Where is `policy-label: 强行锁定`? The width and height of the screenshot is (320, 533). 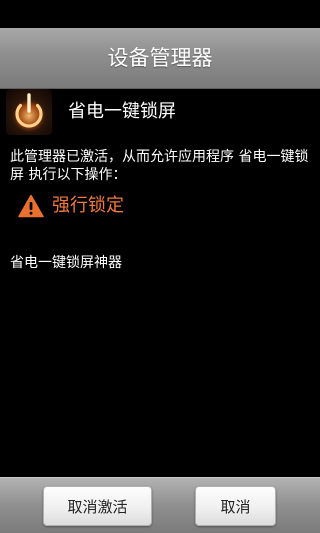
policy-label: 强行锁定 is located at coordinates (88, 205).